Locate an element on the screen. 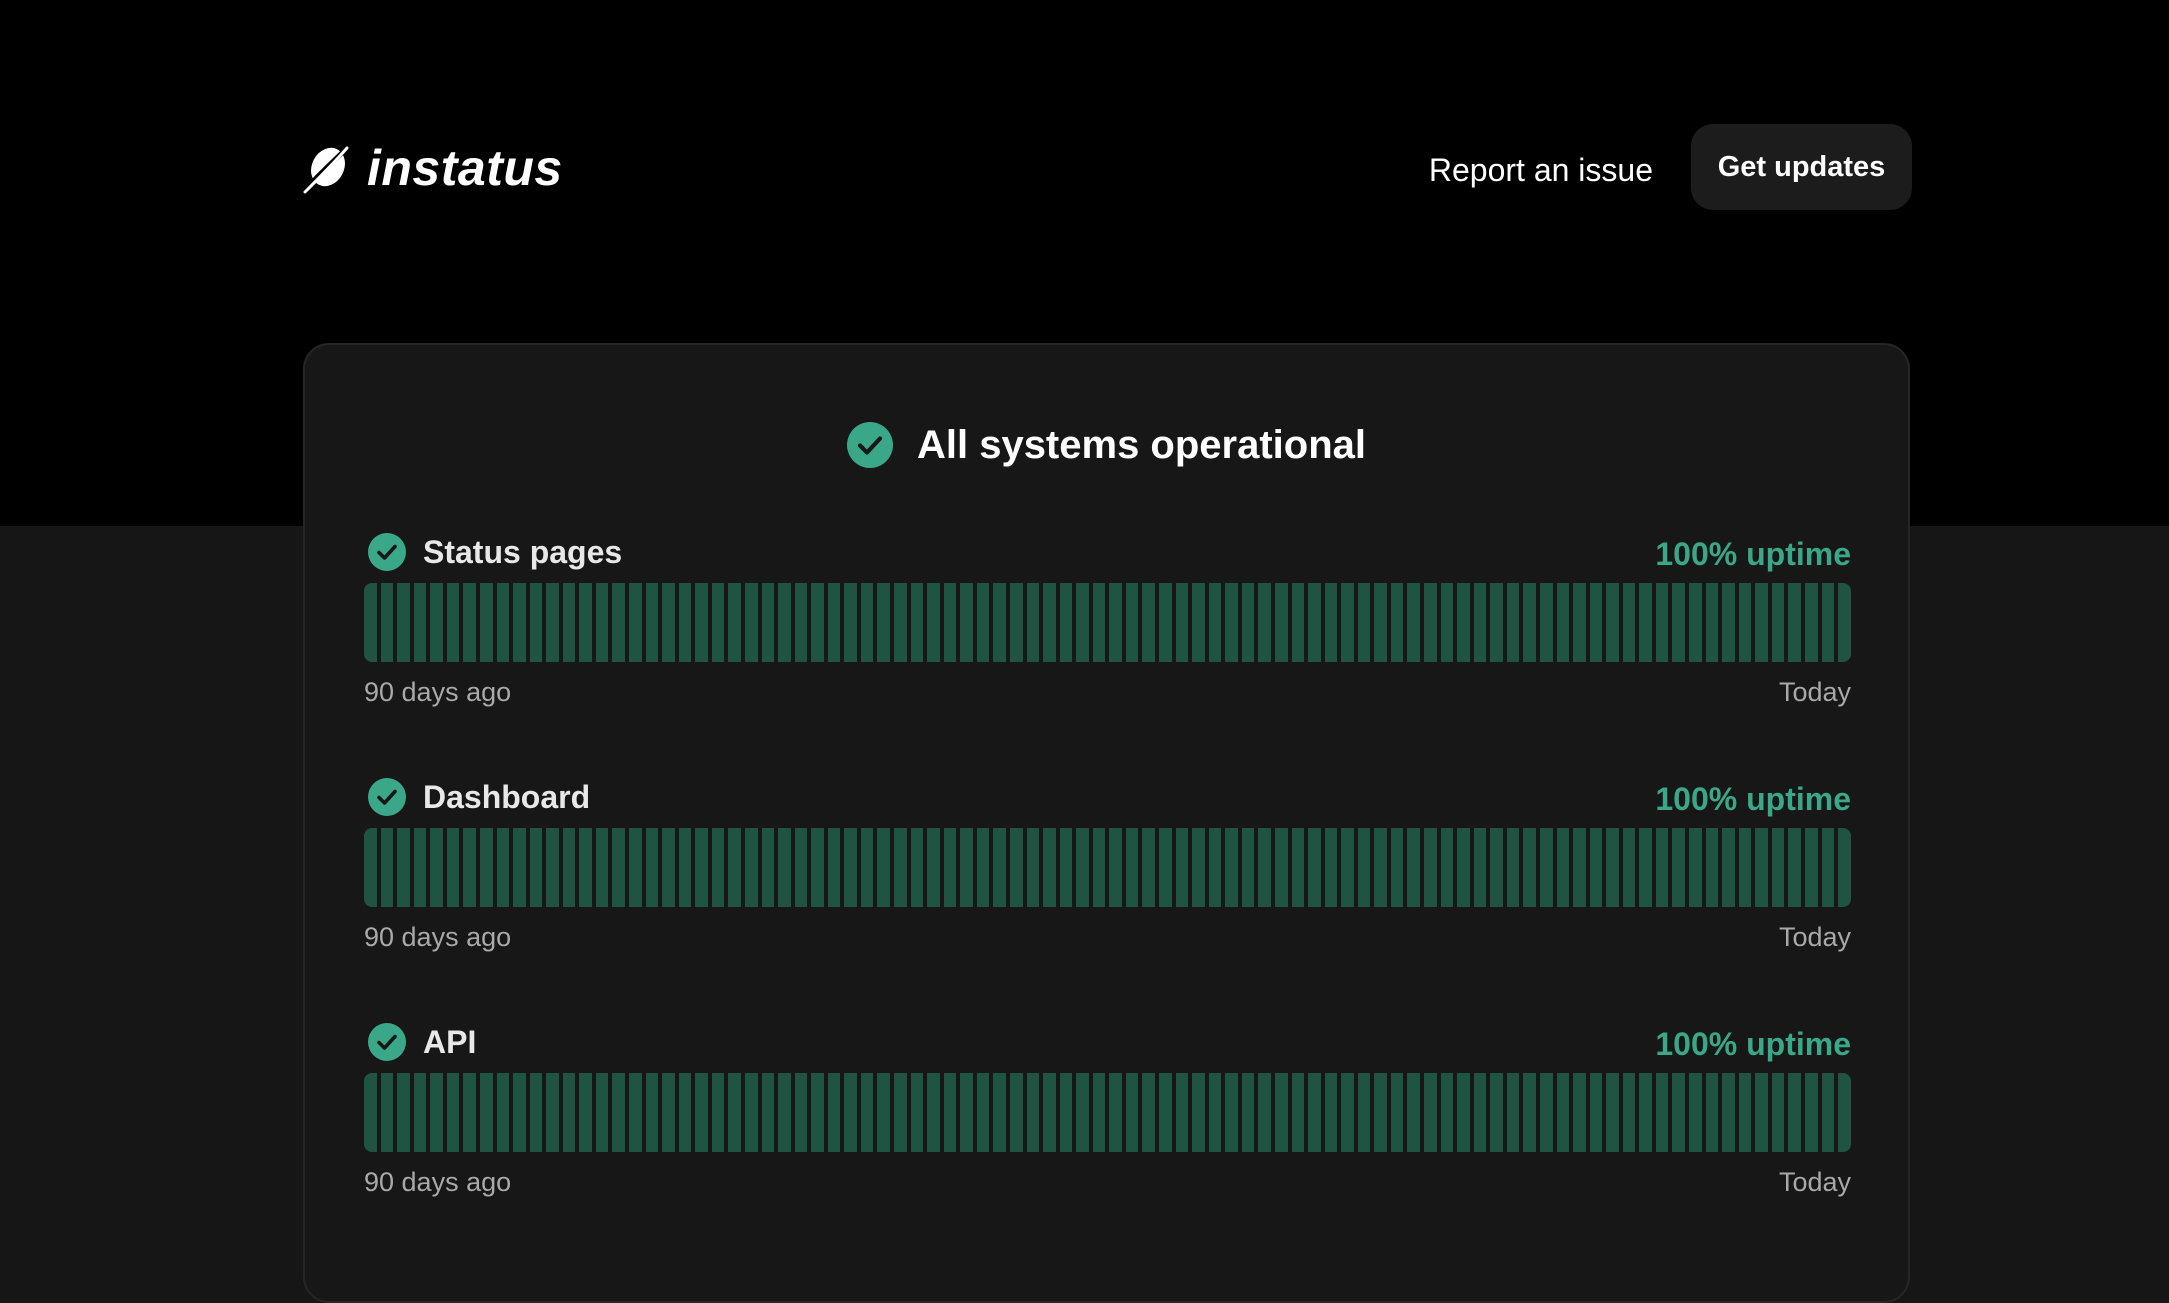 This screenshot has height=1303, width=2169. report-issue-link: Report an issue is located at coordinates (1541, 170).